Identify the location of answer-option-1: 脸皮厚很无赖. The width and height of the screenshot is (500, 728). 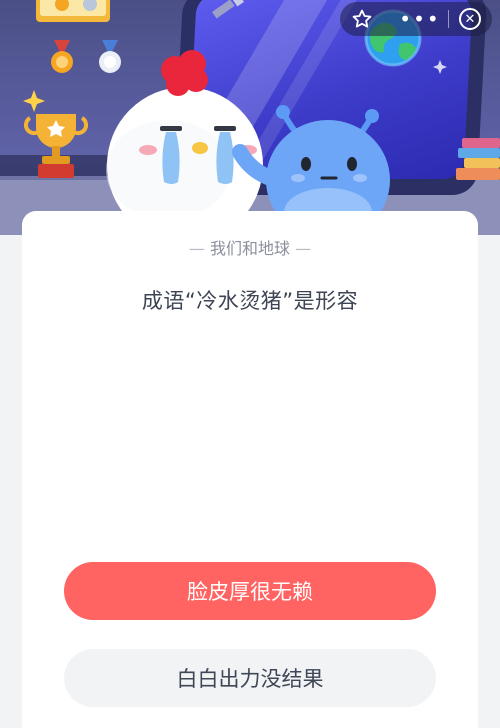
(250, 591).